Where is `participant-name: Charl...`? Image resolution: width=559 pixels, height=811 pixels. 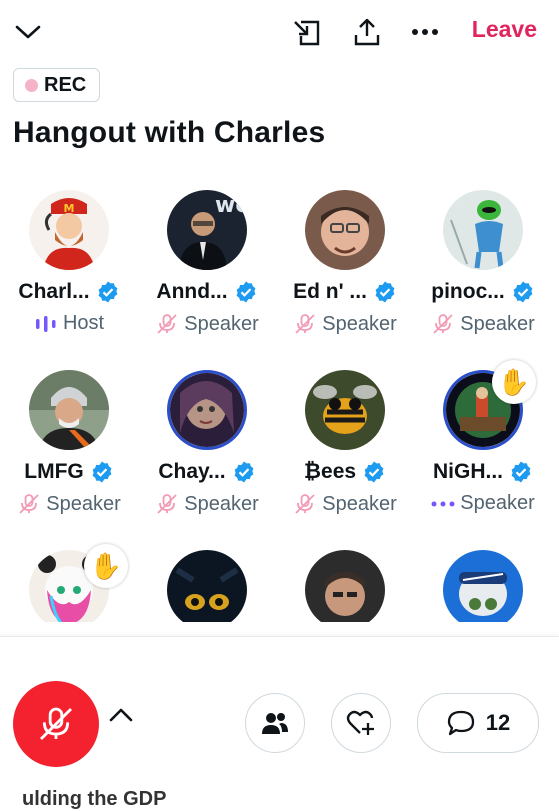 participant-name: Charl... is located at coordinates (54, 291).